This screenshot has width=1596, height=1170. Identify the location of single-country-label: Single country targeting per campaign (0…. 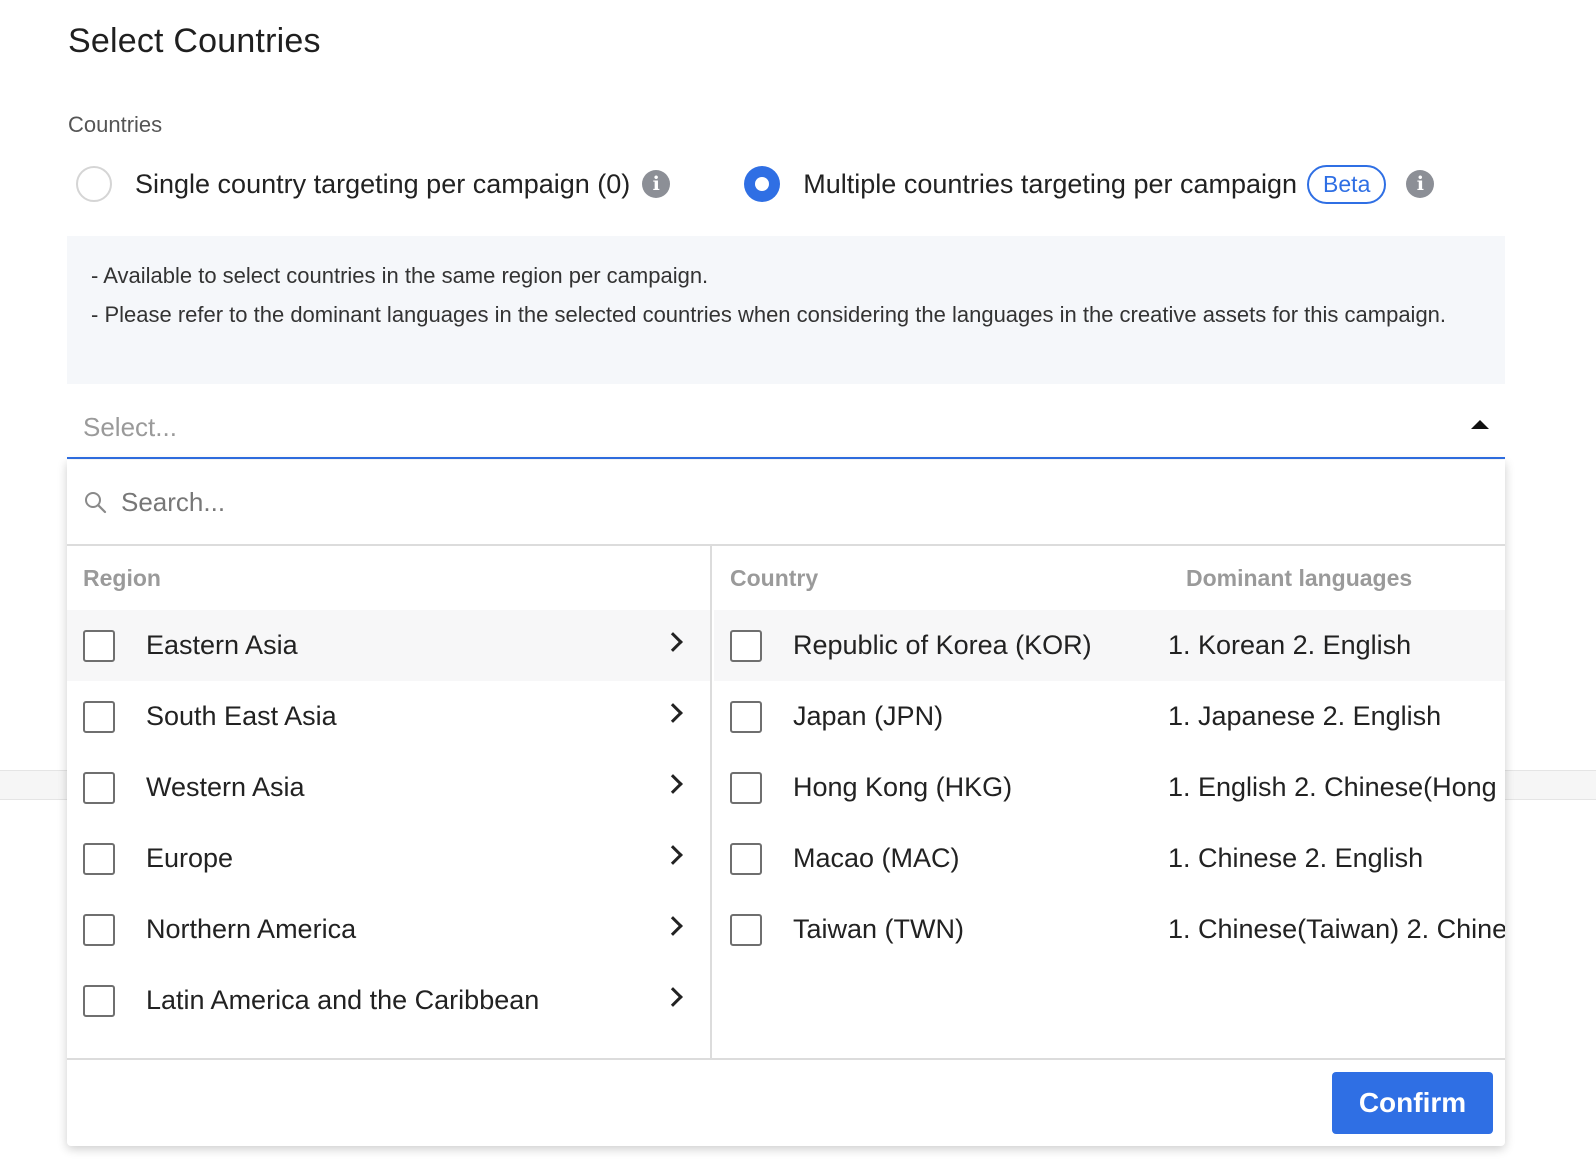
(382, 184).